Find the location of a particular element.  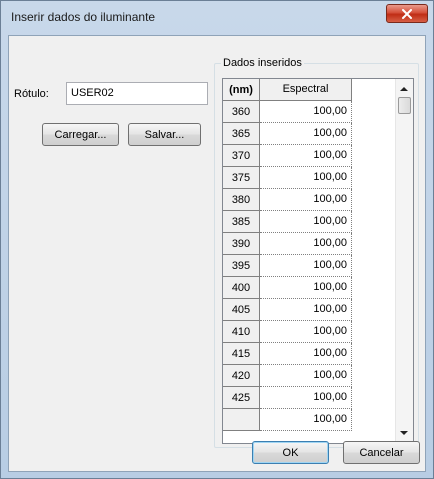

label-input: USER02 is located at coordinates (137, 93).